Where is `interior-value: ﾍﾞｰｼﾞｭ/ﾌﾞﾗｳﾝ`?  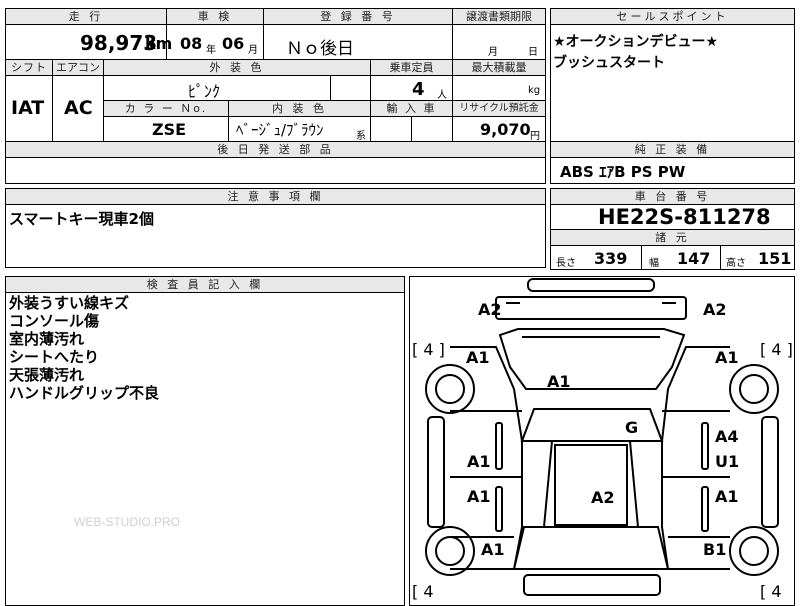
interior-value: ﾍﾞｰｼﾞｭ/ﾌﾞﾗｳﾝ is located at coordinates (280, 130).